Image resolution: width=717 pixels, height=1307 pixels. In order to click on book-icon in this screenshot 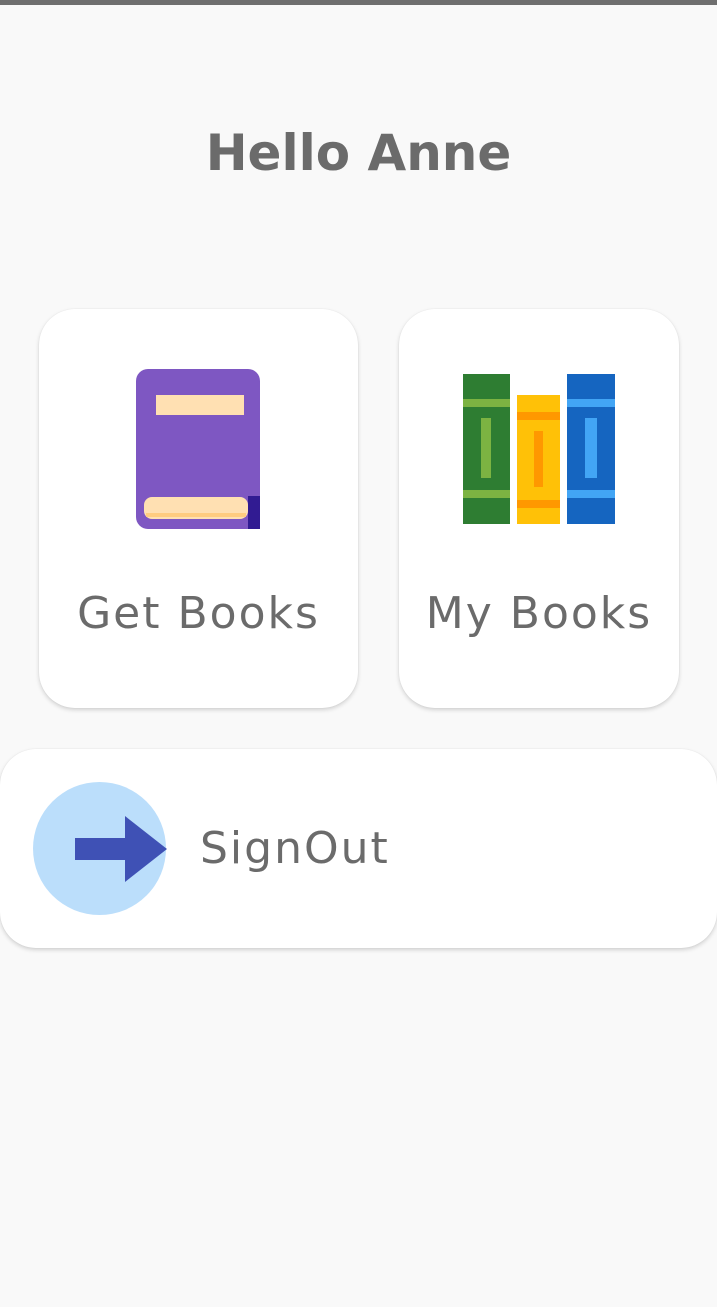, I will do `click(199, 449)`.